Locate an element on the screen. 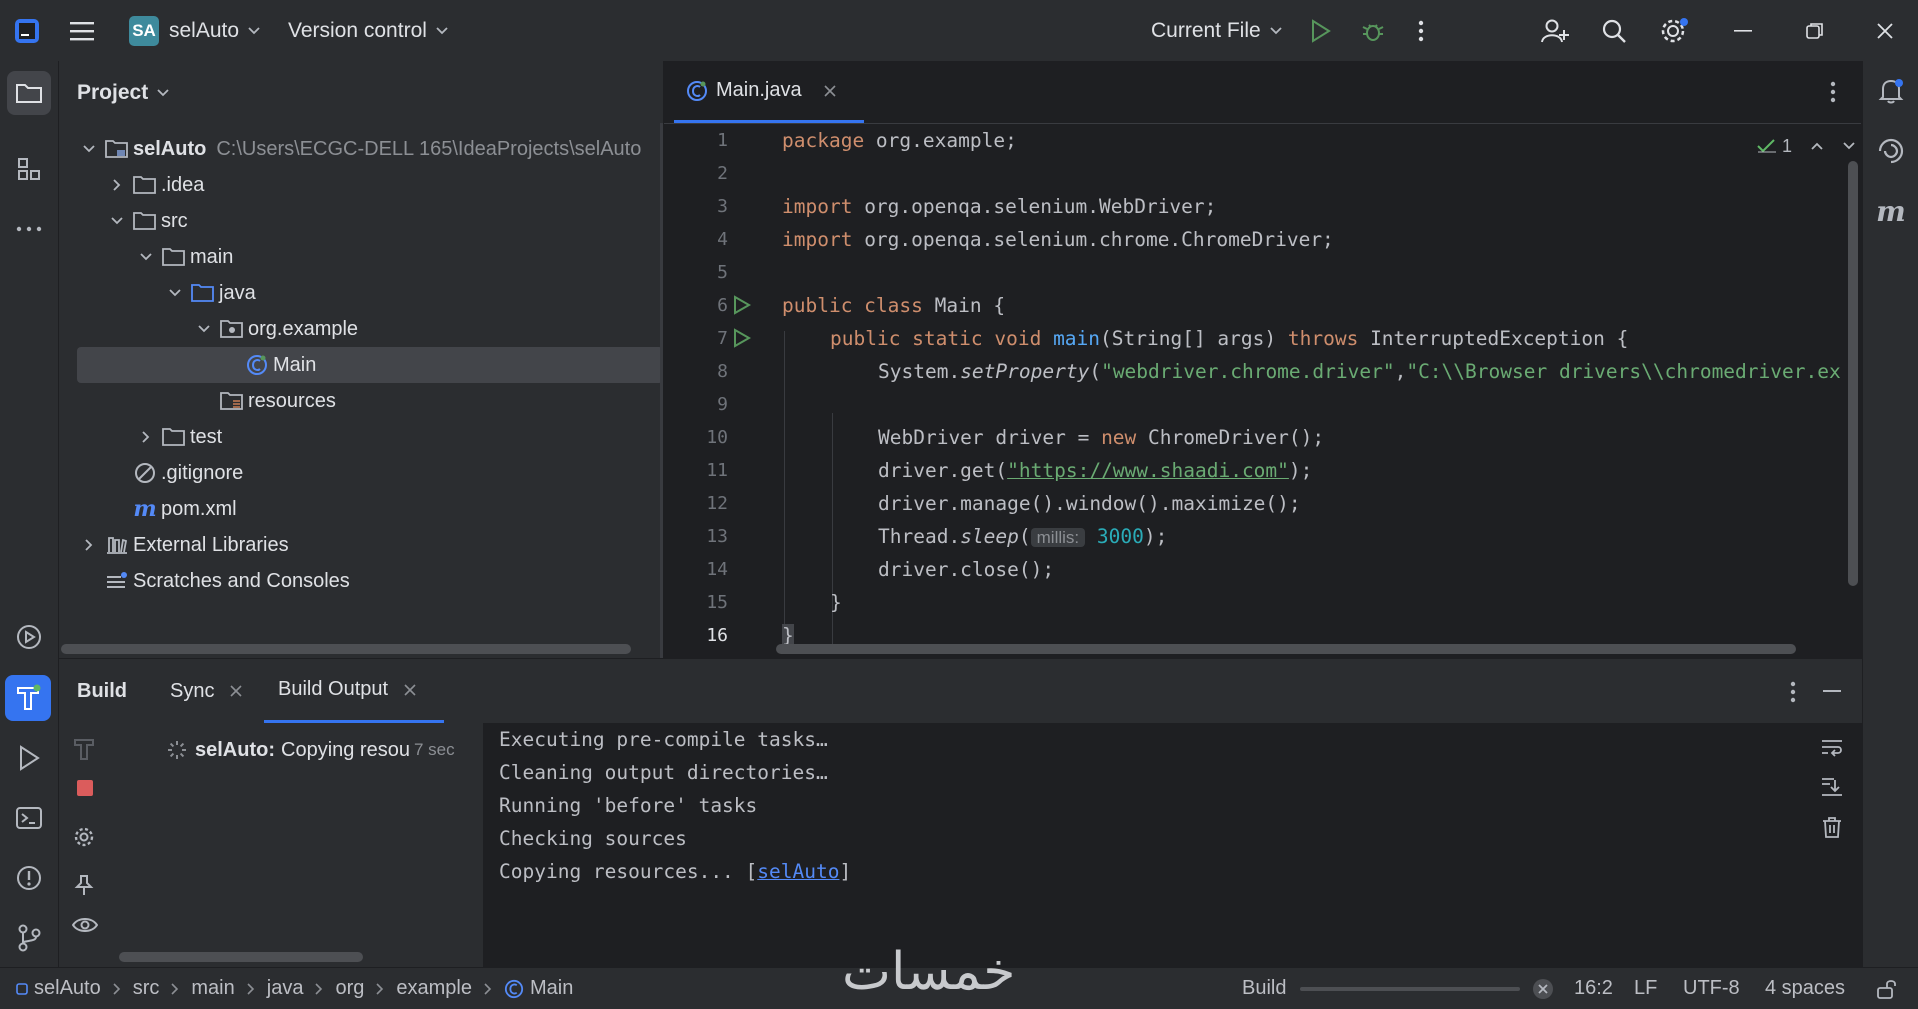  minimize-window-icon is located at coordinates (1743, 30).